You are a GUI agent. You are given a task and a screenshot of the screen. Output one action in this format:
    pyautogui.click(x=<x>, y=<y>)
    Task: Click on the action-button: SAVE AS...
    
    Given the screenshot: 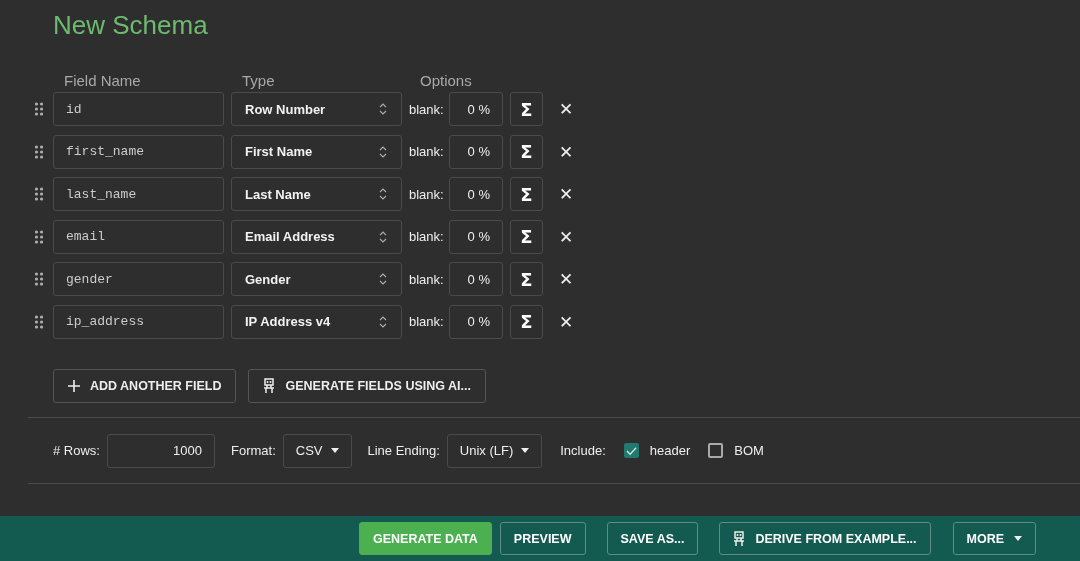 What is the action you would take?
    pyautogui.click(x=652, y=538)
    